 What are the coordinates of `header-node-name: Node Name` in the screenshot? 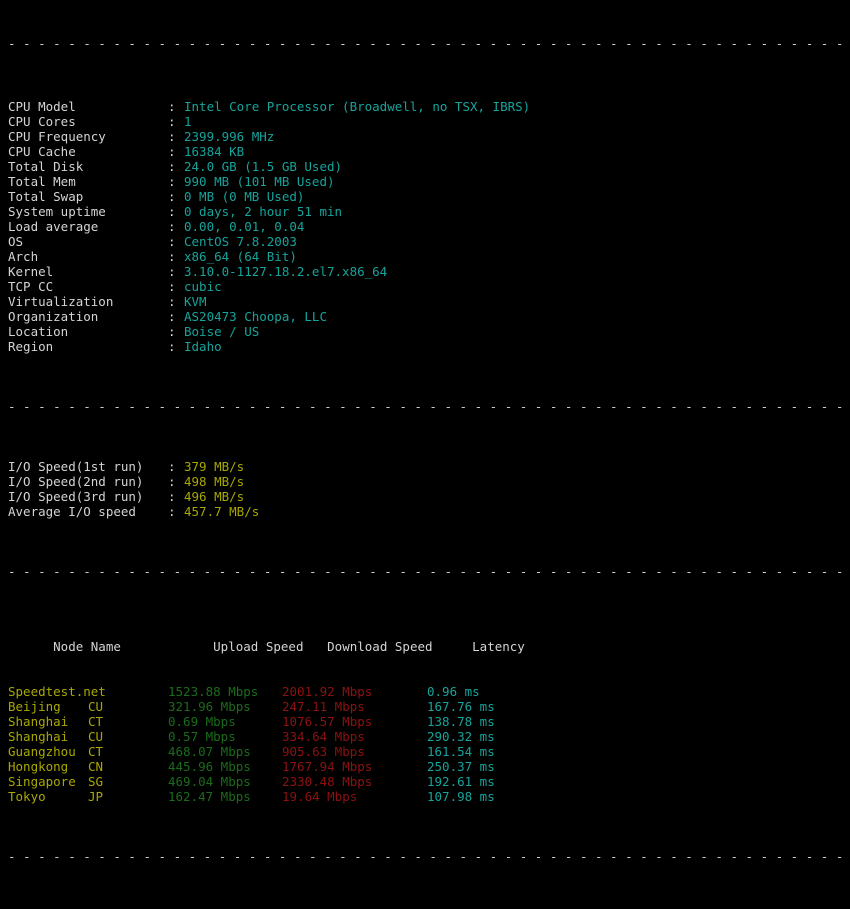 It's located at (87, 646).